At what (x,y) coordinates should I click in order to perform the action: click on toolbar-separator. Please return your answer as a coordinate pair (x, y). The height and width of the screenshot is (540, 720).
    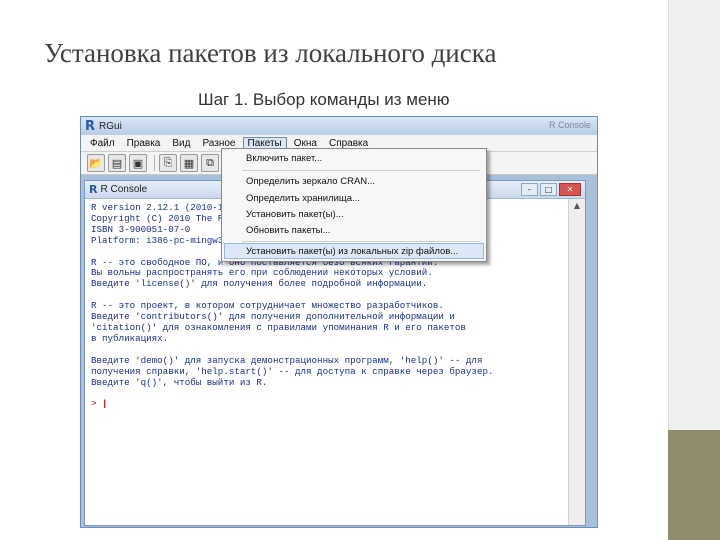
    Looking at the image, I should click on (154, 163).